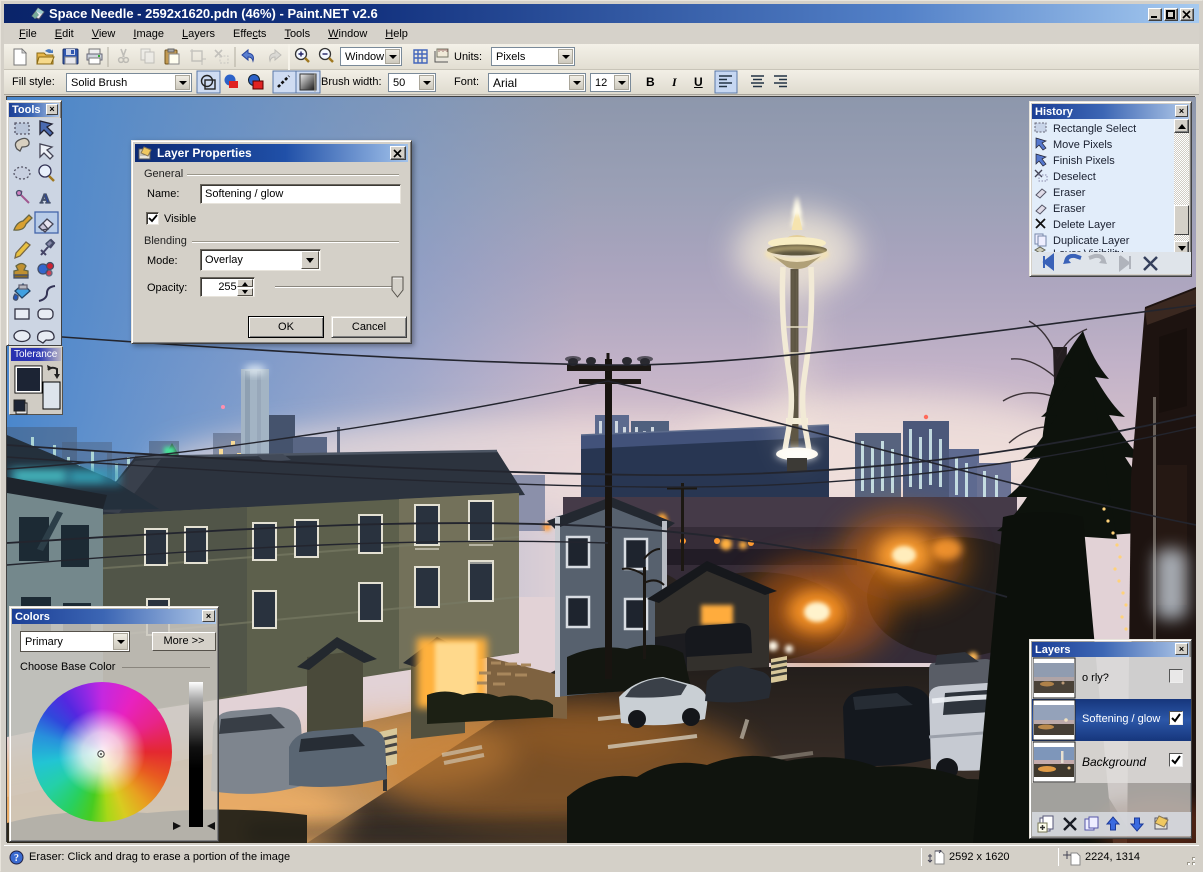 Image resolution: width=1203 pixels, height=872 pixels. I want to click on svg-text: Duplicate Layer, so click(1091, 241).